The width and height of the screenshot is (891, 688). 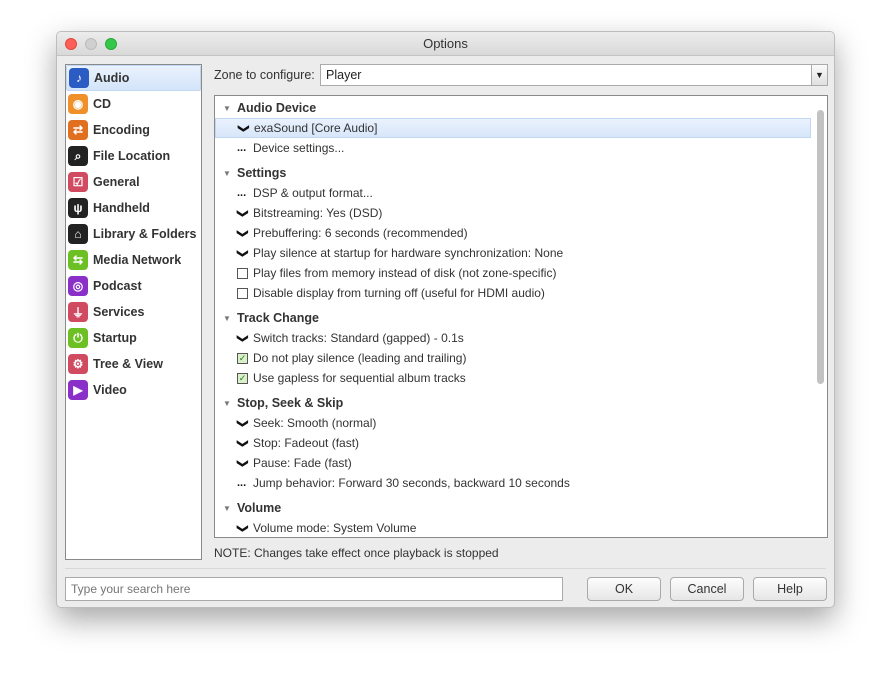 I want to click on sidebar-item-services: ⏚ Services, so click(x=133, y=312).